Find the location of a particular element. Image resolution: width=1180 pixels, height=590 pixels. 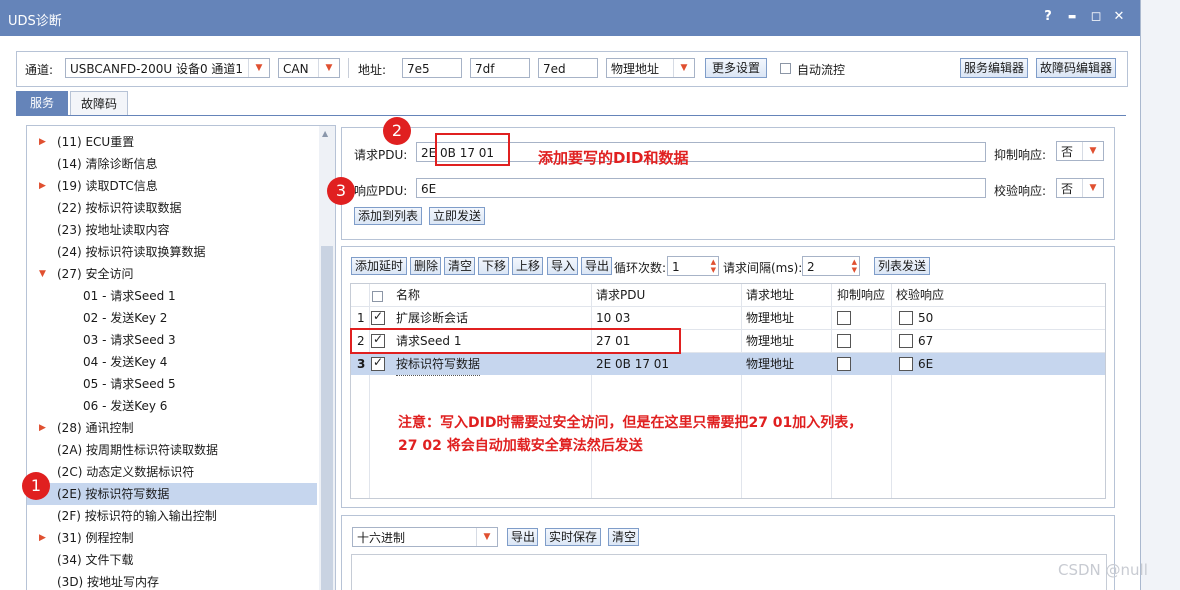

loop-count-value: 1 is located at coordinates (676, 267).